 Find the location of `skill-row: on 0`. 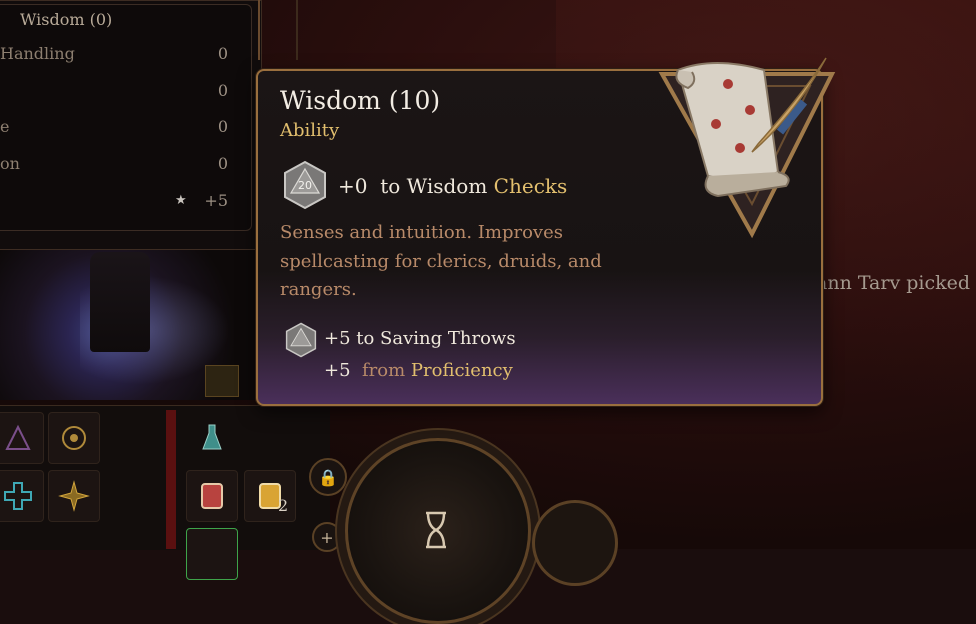

skill-row: on 0 is located at coordinates (114, 166).